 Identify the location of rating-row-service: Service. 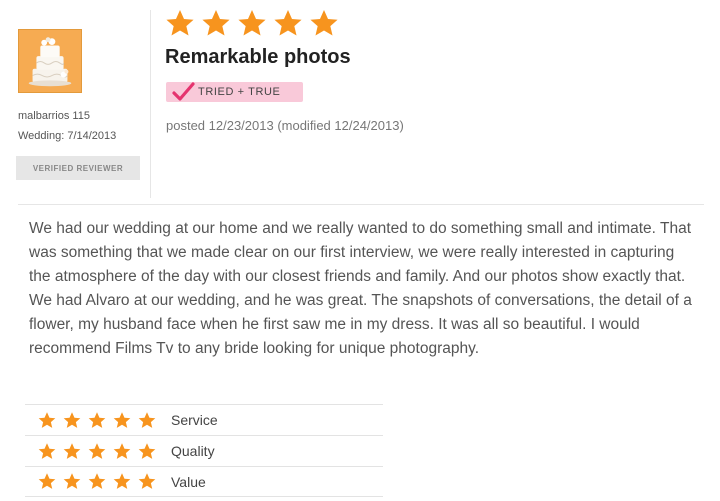
(204, 419).